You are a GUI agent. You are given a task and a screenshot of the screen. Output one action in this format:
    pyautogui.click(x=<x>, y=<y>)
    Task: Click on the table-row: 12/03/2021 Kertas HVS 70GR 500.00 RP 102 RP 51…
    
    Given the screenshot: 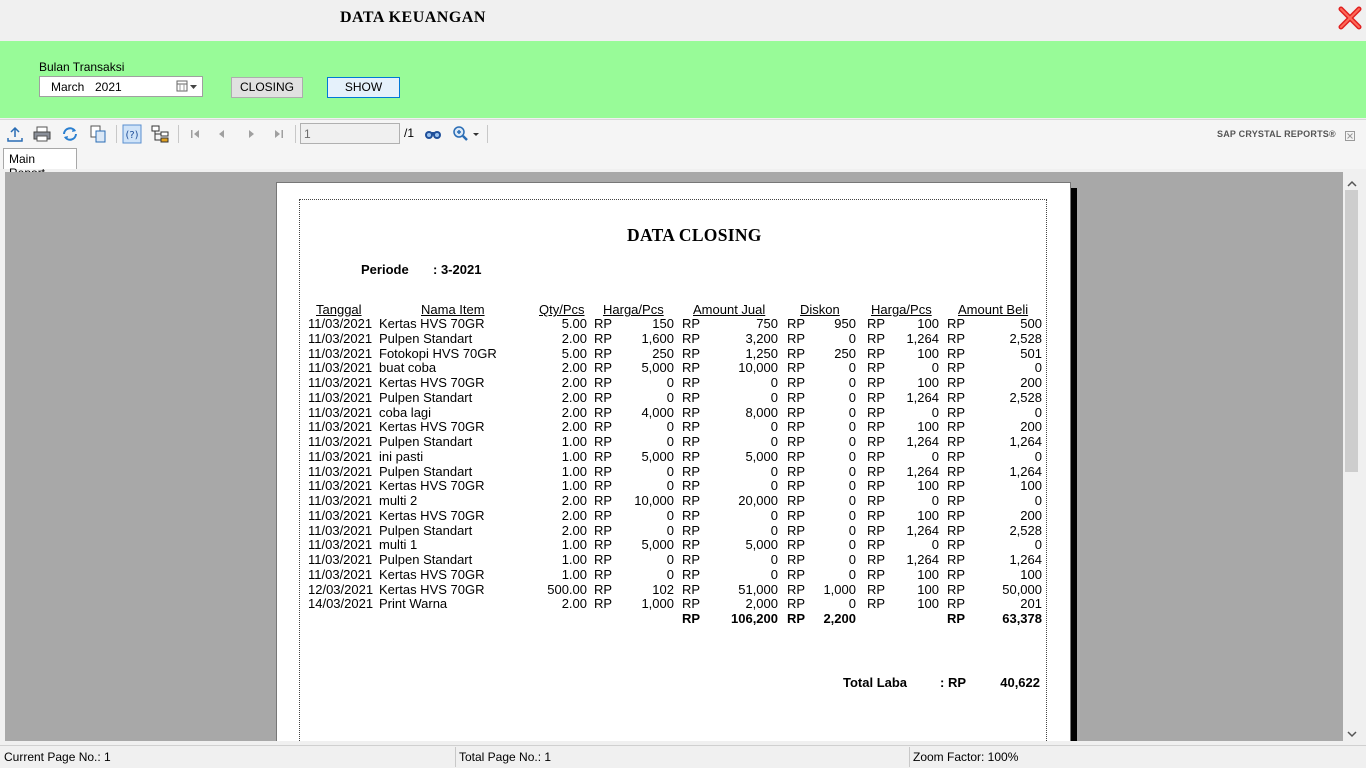 What is the action you would take?
    pyautogui.click(x=674, y=589)
    